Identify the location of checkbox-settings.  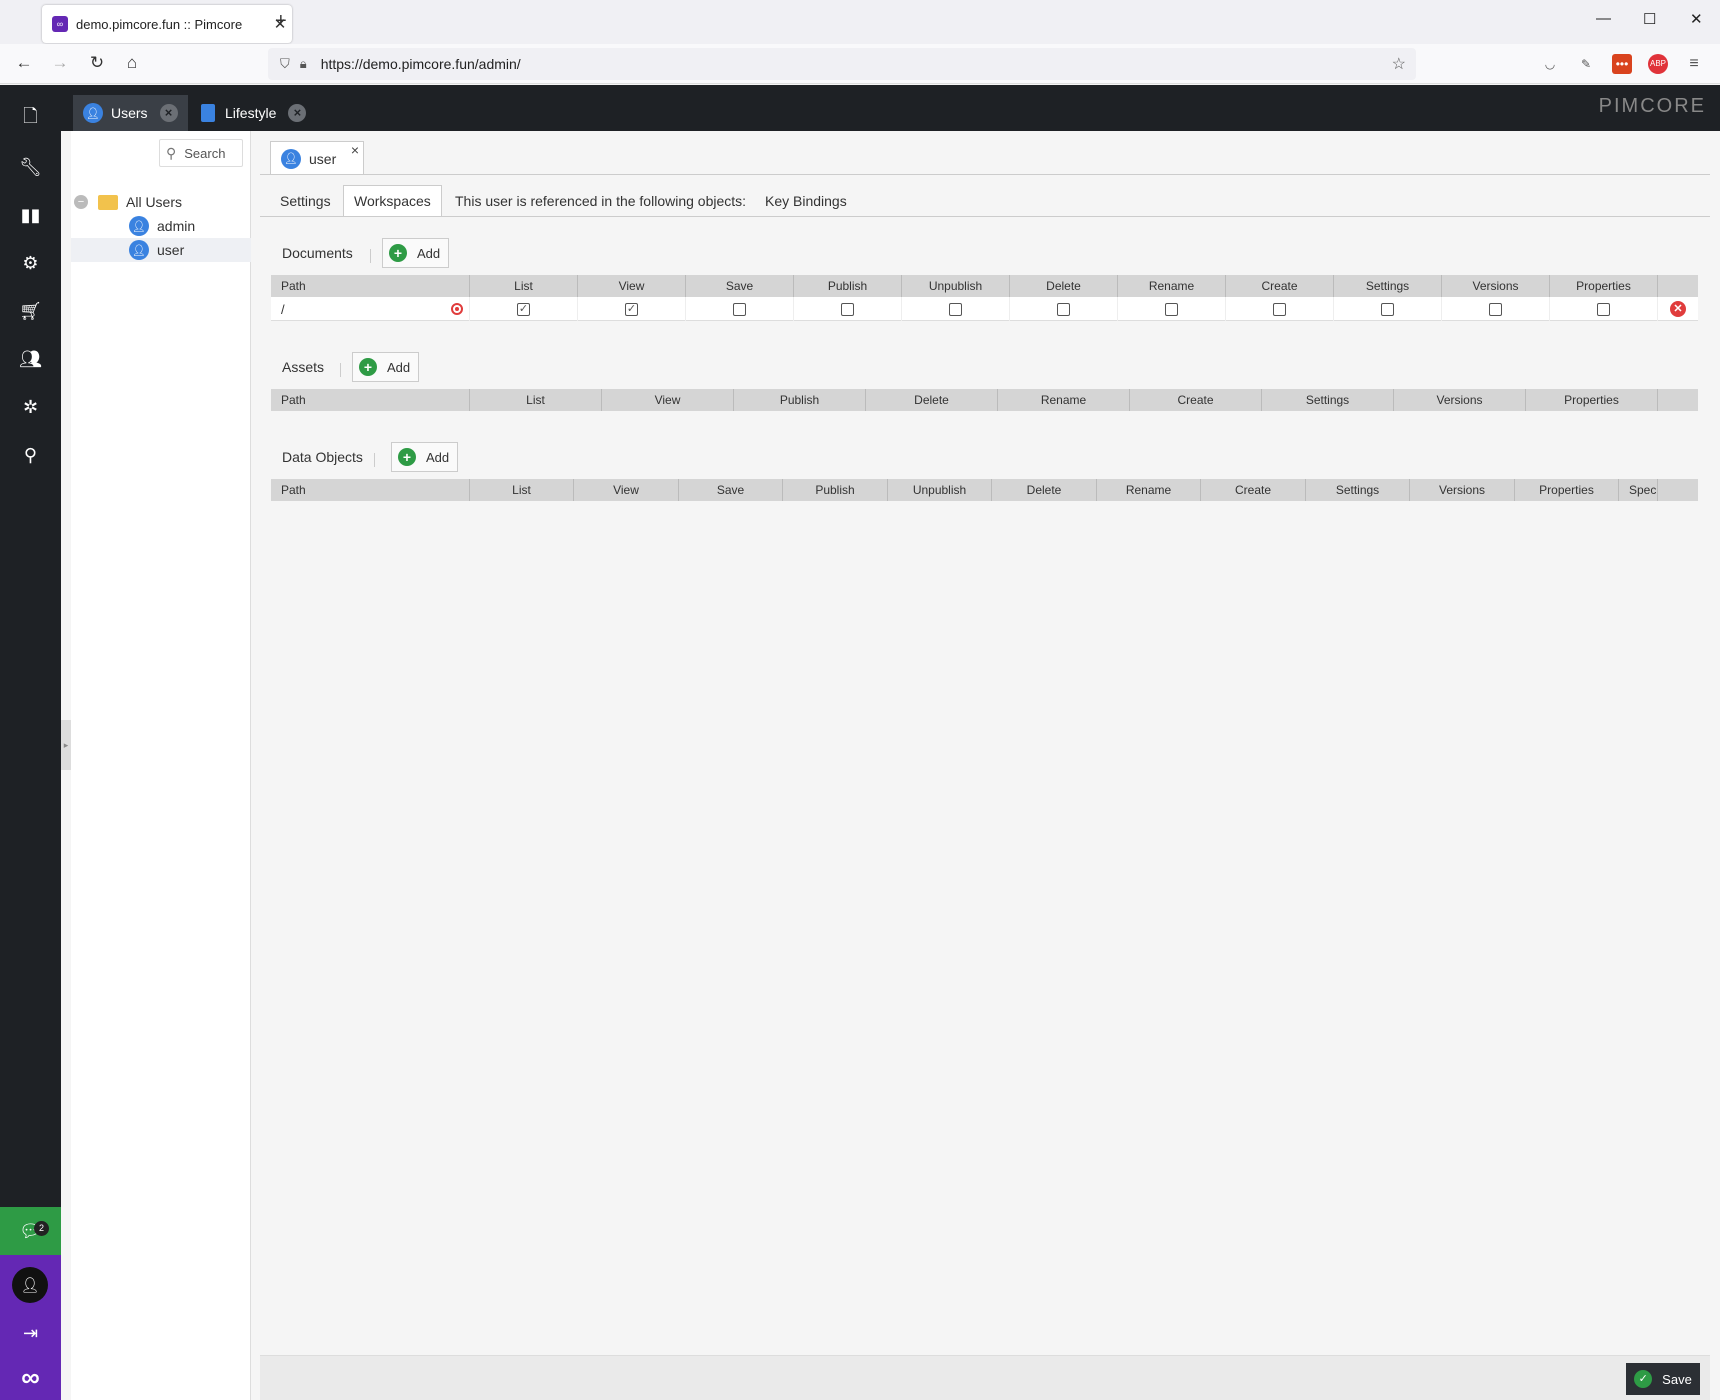
(1387, 309).